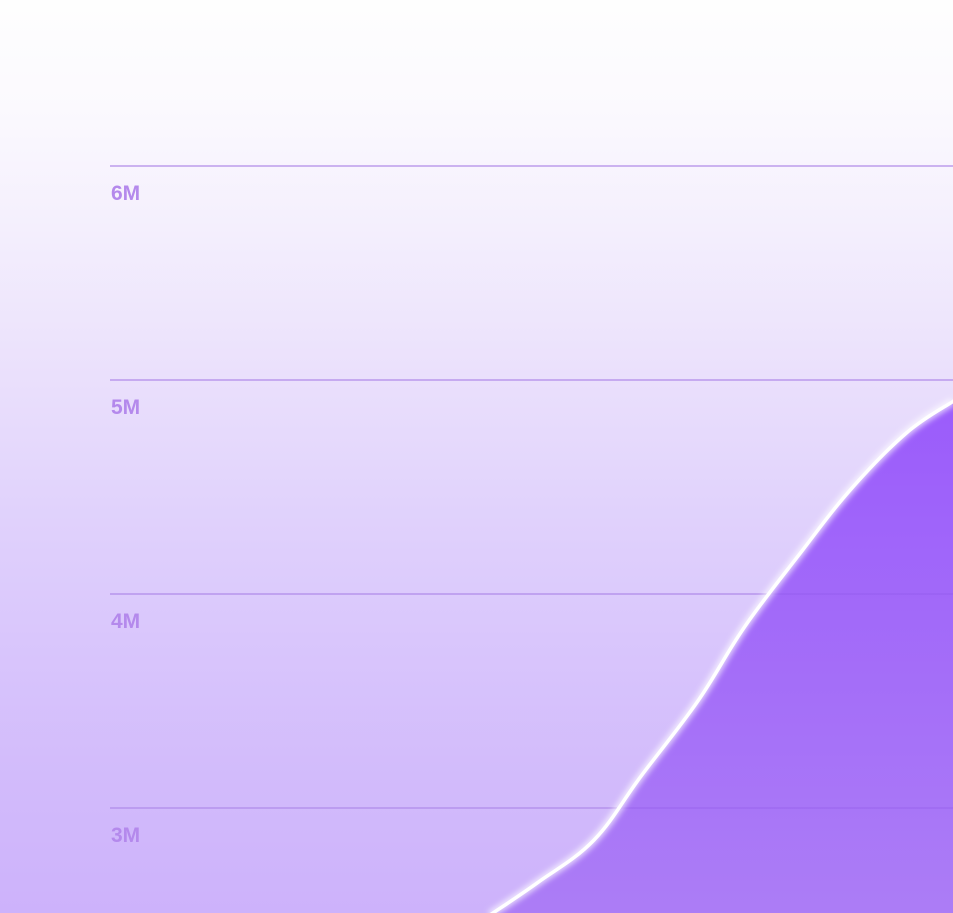 The width and height of the screenshot is (953, 913). I want to click on y-tick-label-3m: 3M, so click(125, 835).